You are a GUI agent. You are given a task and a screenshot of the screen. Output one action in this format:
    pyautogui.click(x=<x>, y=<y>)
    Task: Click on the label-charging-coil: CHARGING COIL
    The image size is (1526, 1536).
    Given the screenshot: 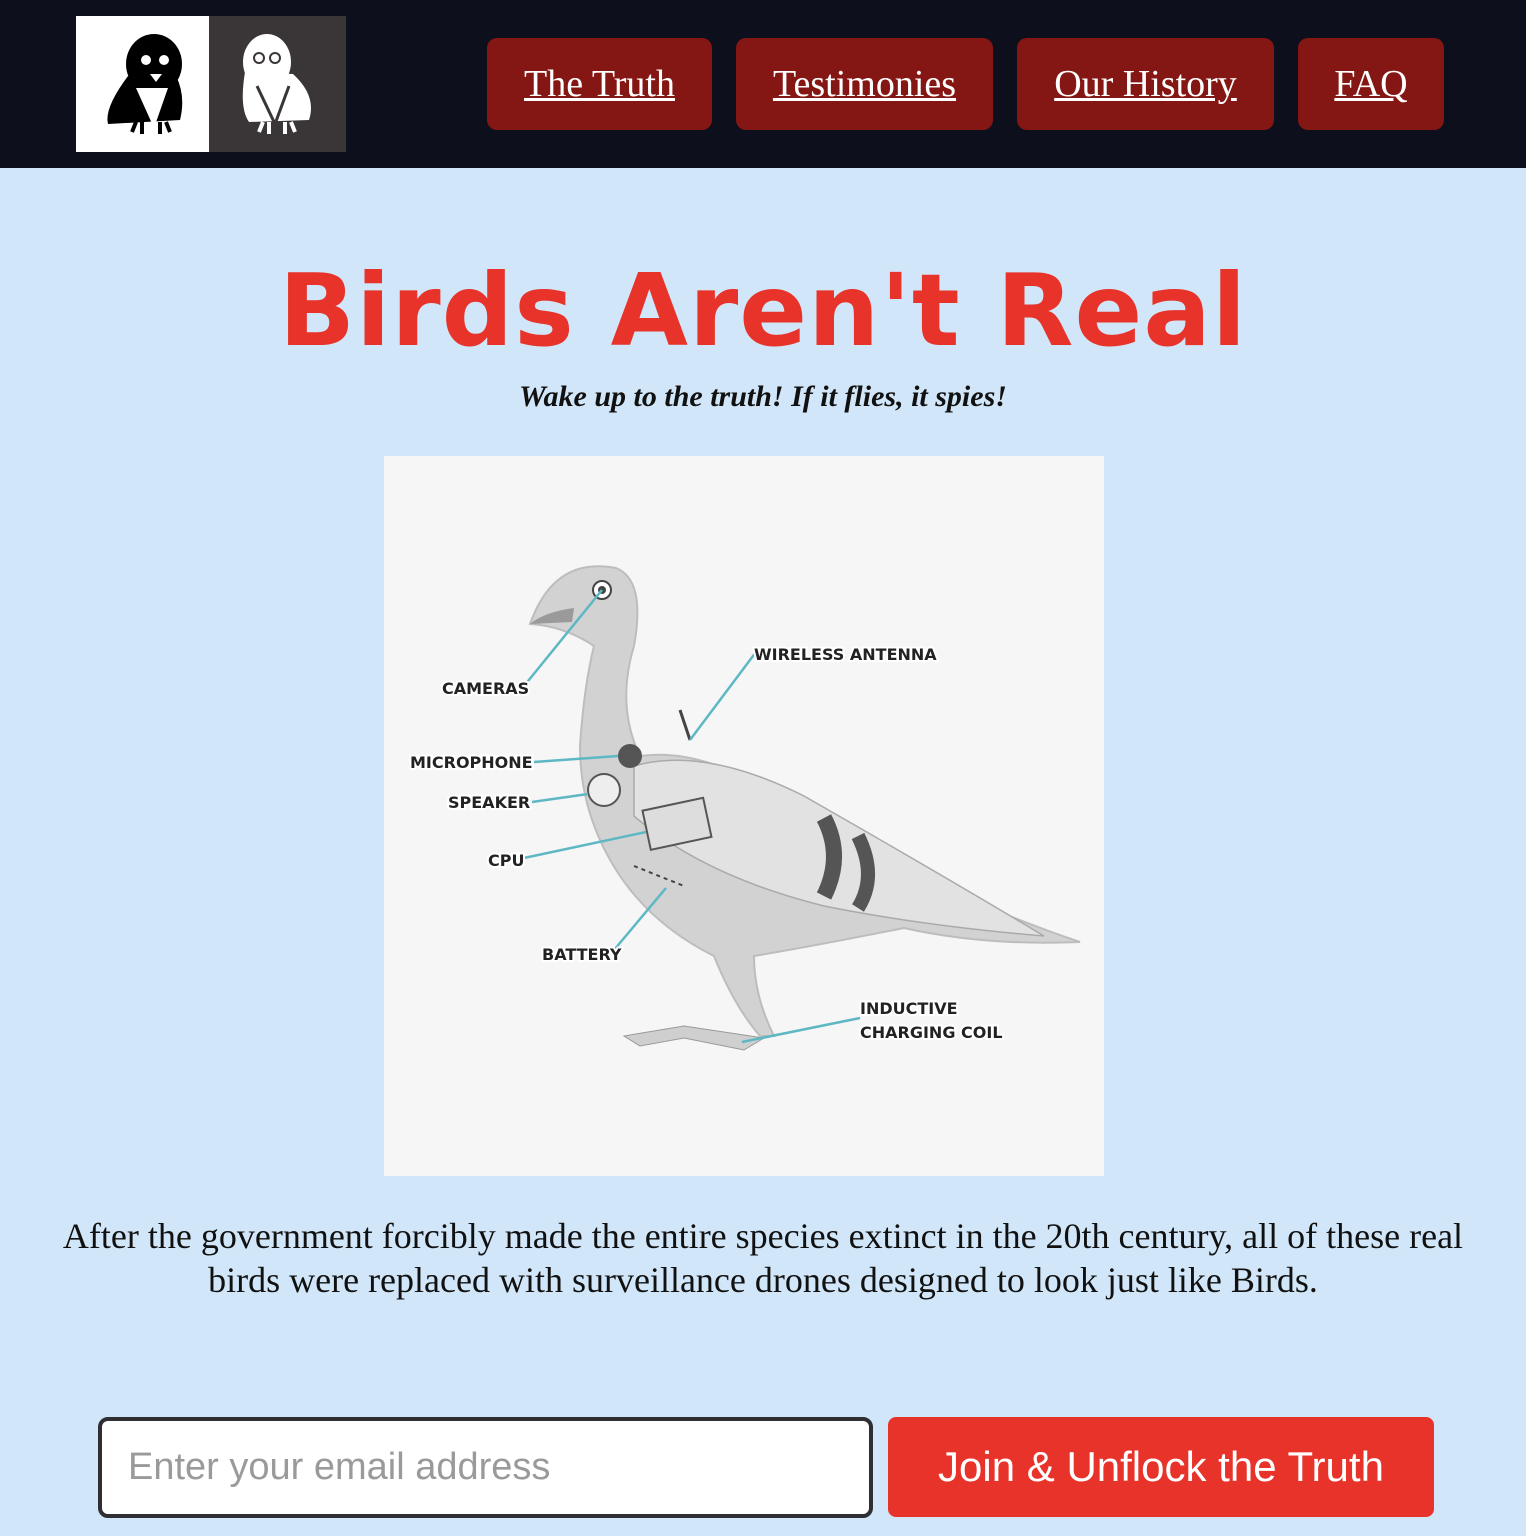 What is the action you would take?
    pyautogui.click(x=931, y=1032)
    